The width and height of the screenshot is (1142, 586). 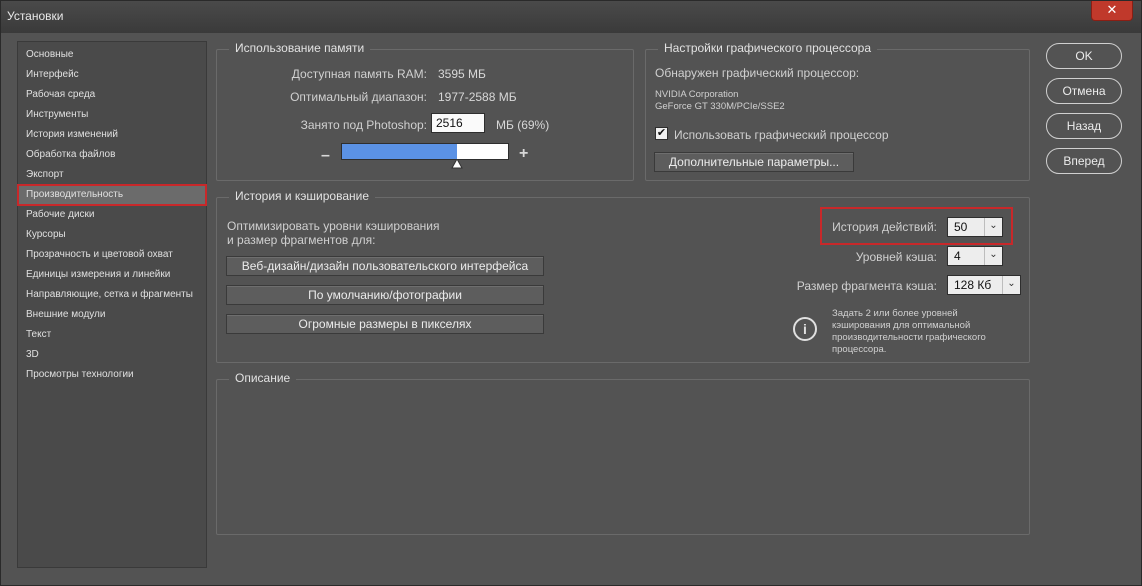 I want to click on cache-levels-value: 4, so click(x=957, y=256).